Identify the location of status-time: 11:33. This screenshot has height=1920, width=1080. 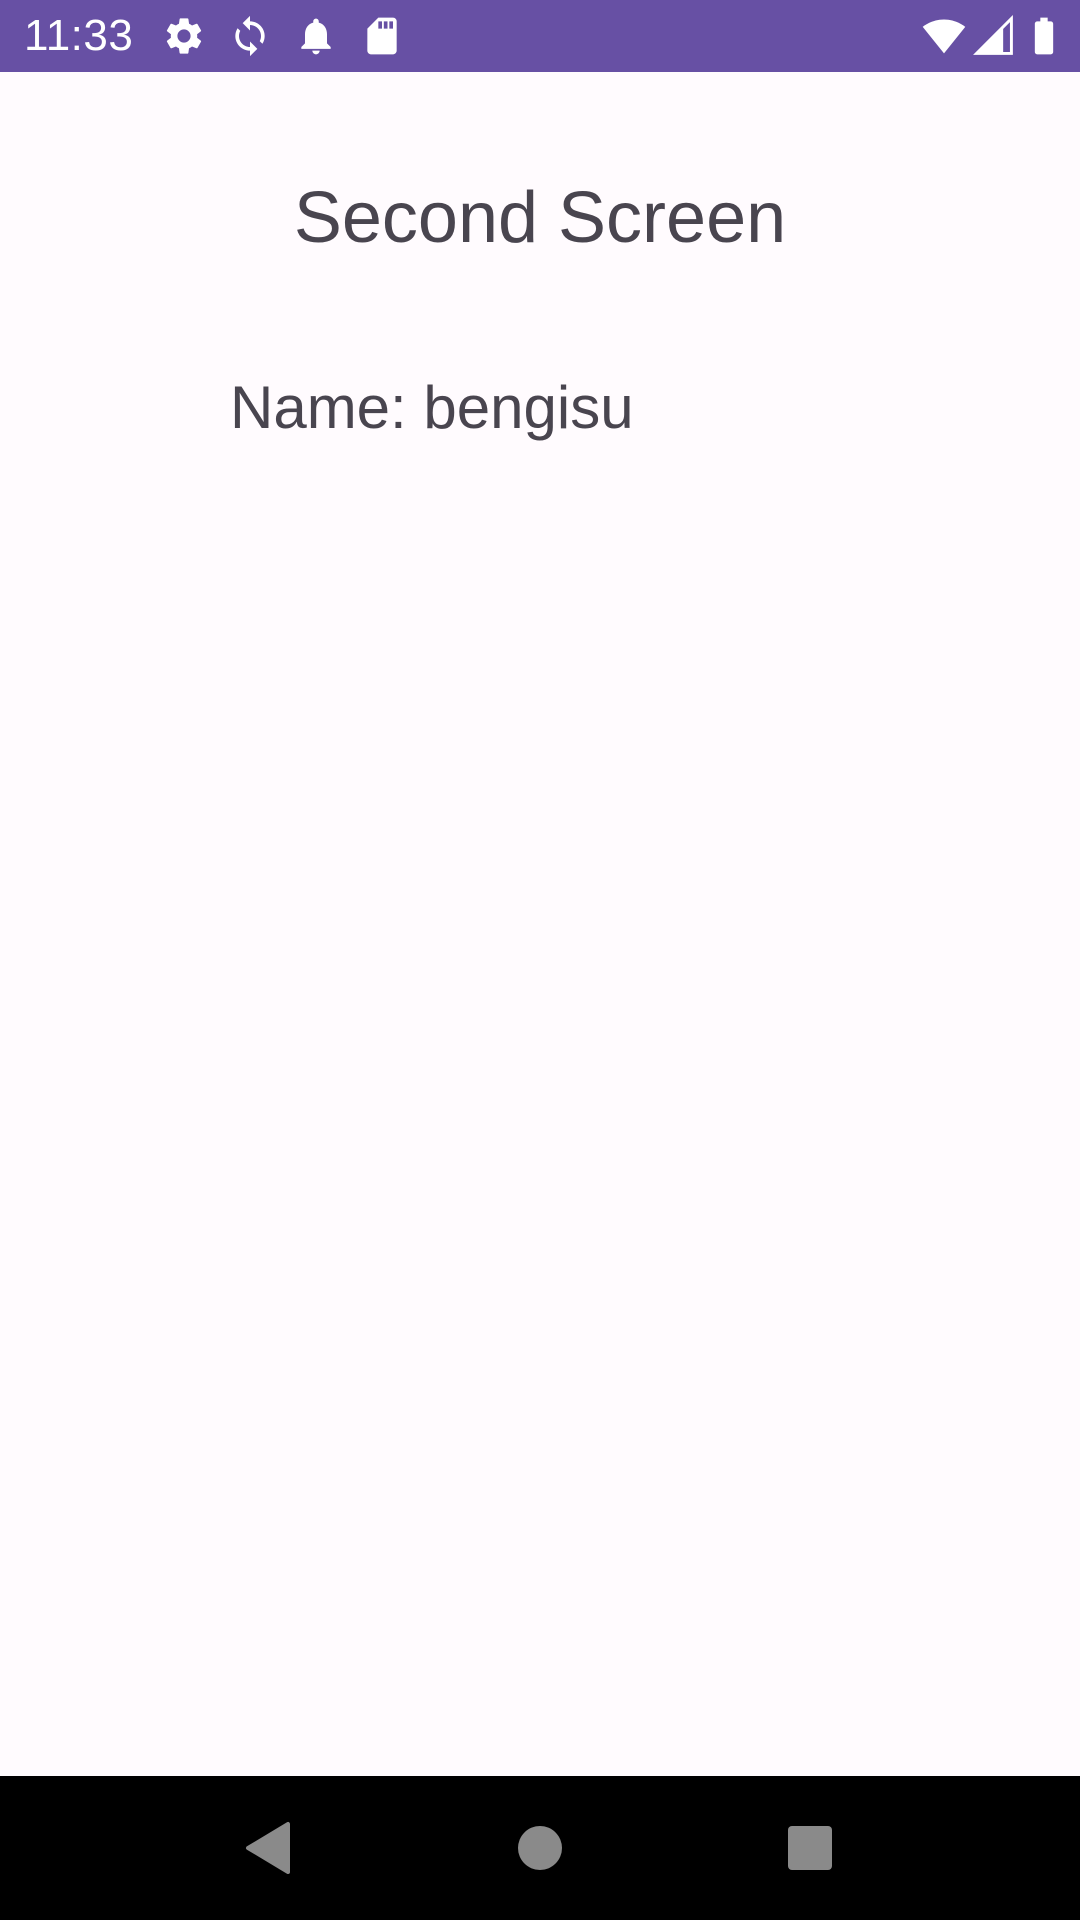
(79, 35).